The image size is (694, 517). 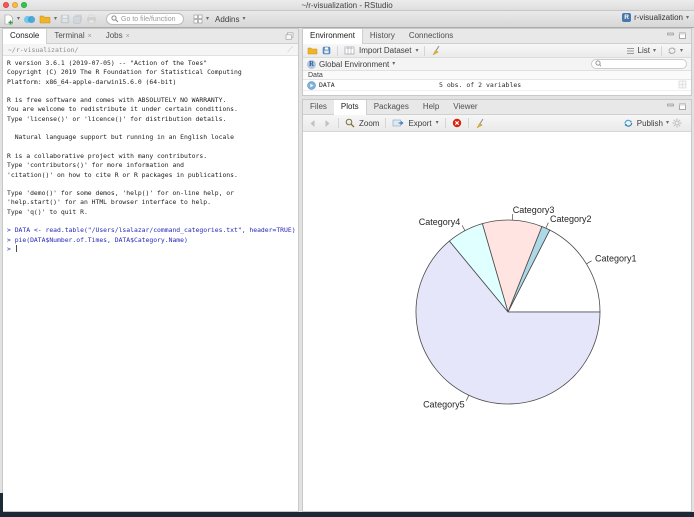 What do you see at coordinates (327, 123) in the screenshot?
I see `next-plot-icon` at bounding box center [327, 123].